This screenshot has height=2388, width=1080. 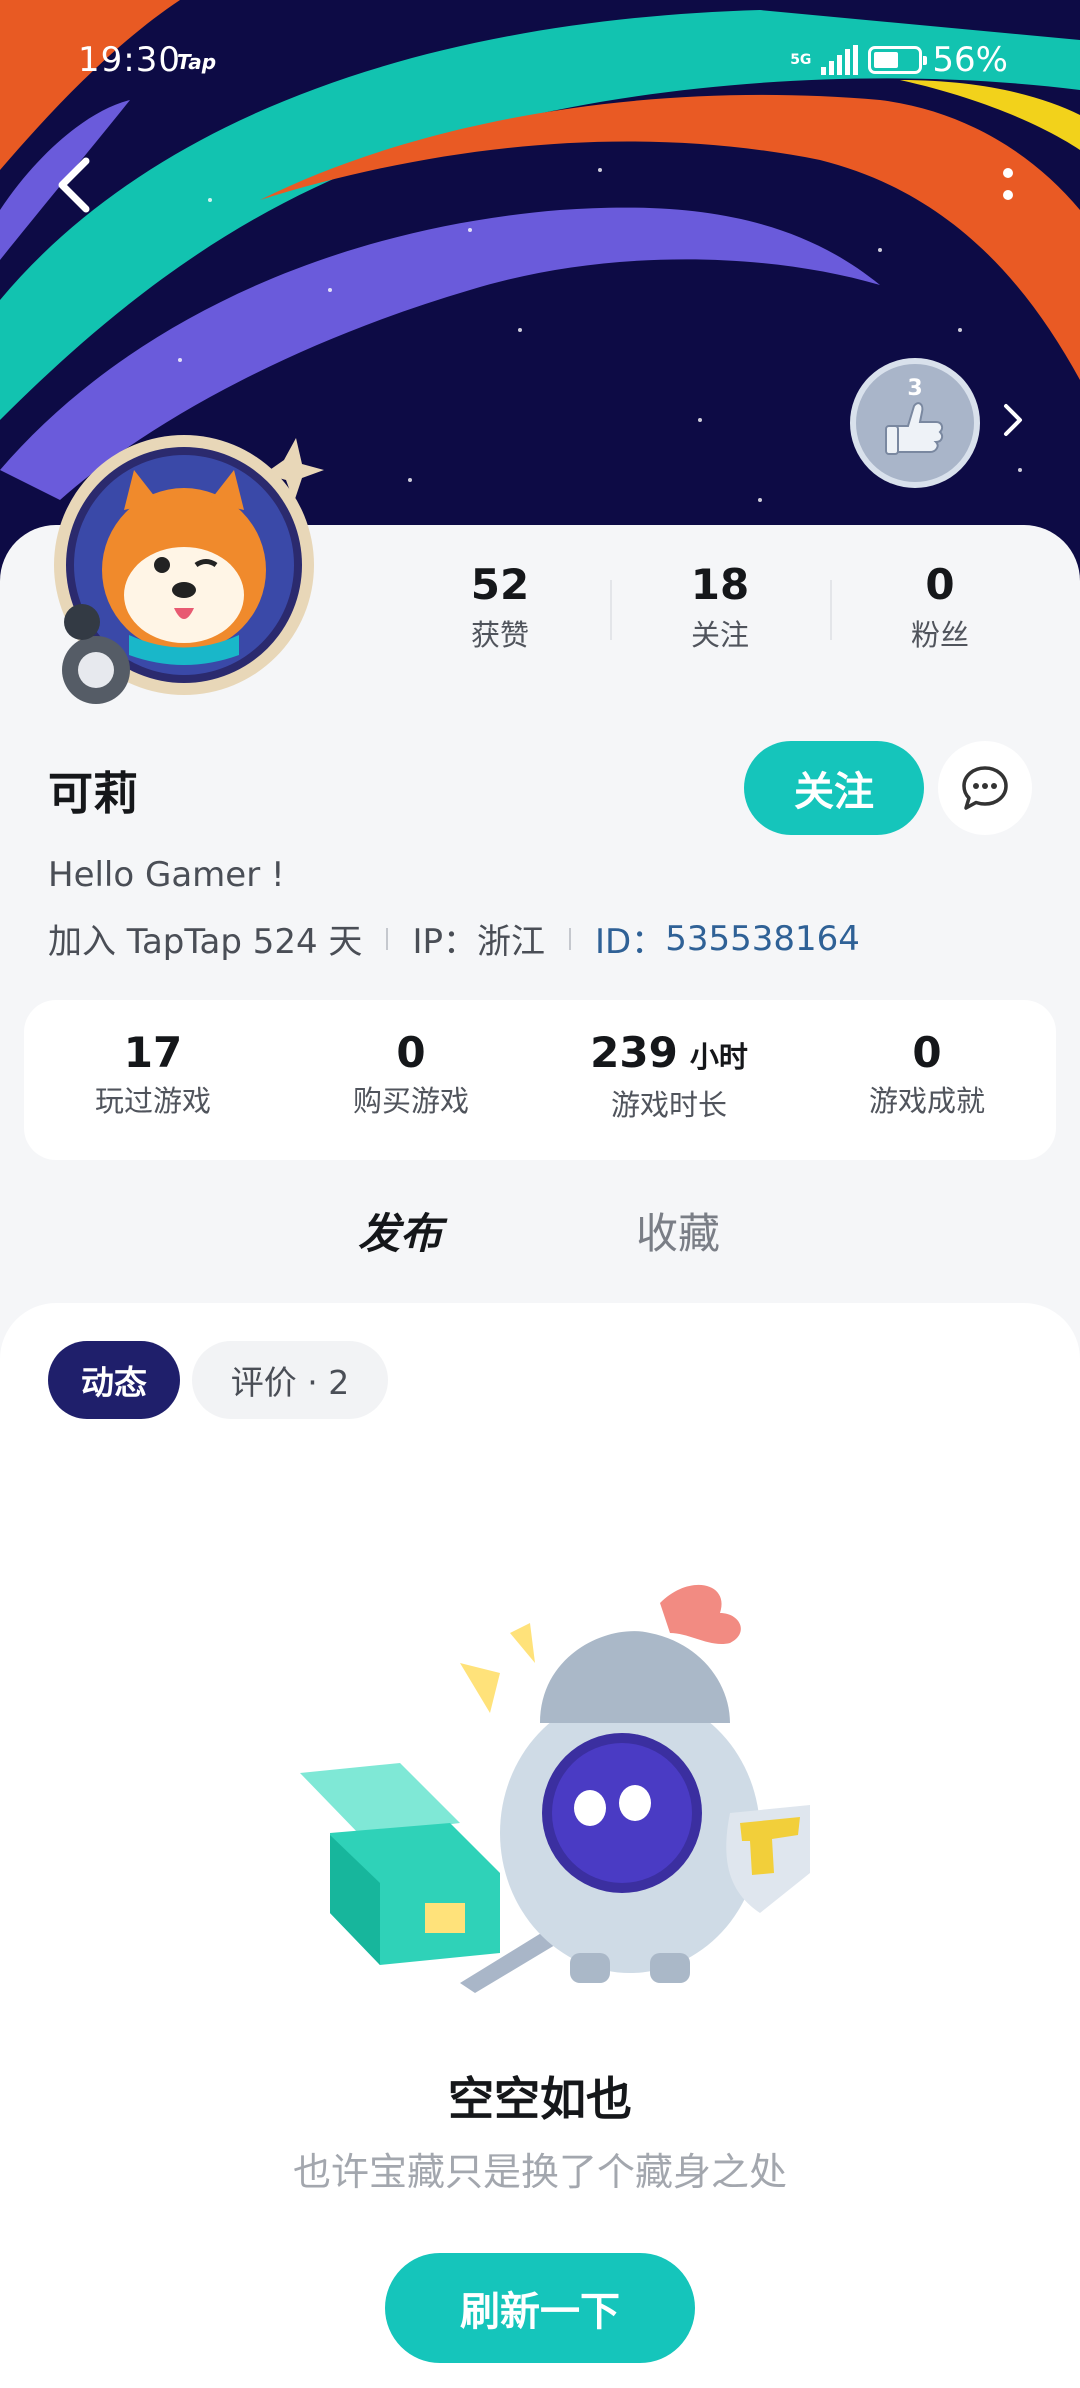 What do you see at coordinates (75, 185) in the screenshot?
I see `back-arrow-icon` at bounding box center [75, 185].